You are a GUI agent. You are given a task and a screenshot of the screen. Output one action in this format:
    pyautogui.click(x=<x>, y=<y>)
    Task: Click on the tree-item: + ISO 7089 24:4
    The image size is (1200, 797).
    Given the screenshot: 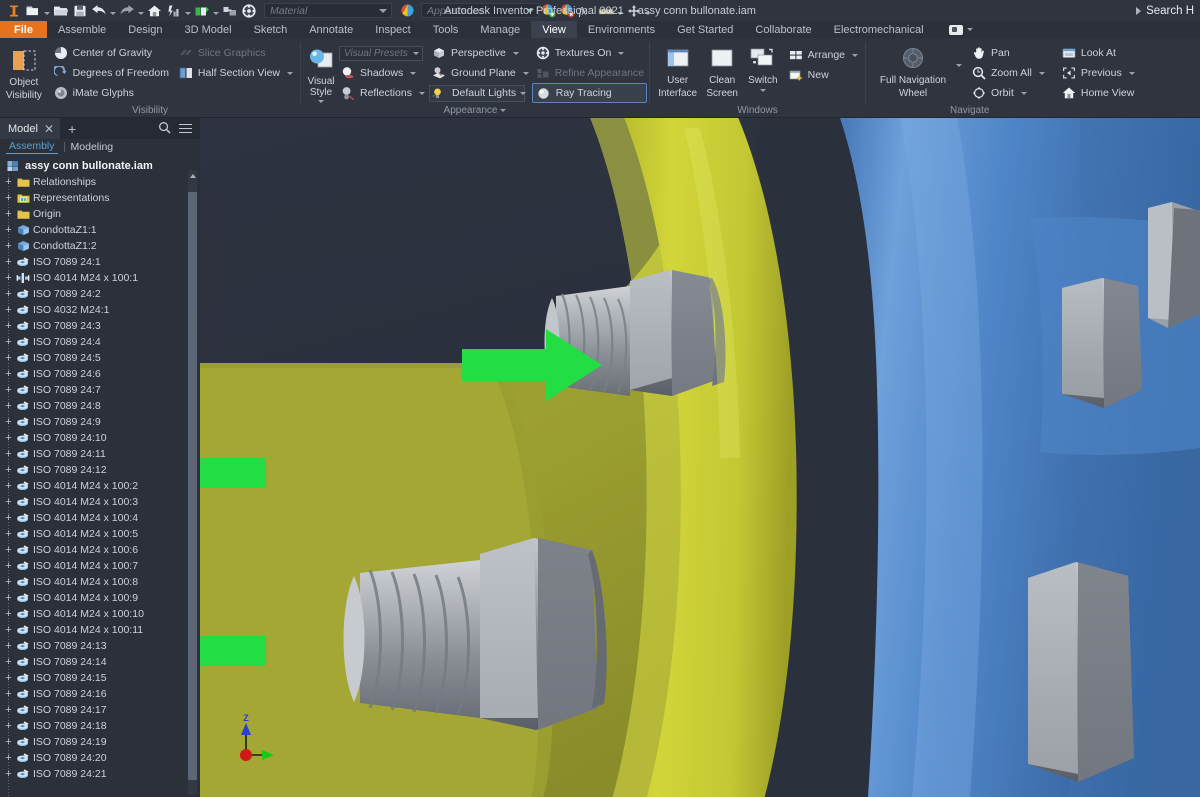 What is the action you would take?
    pyautogui.click(x=100, y=342)
    